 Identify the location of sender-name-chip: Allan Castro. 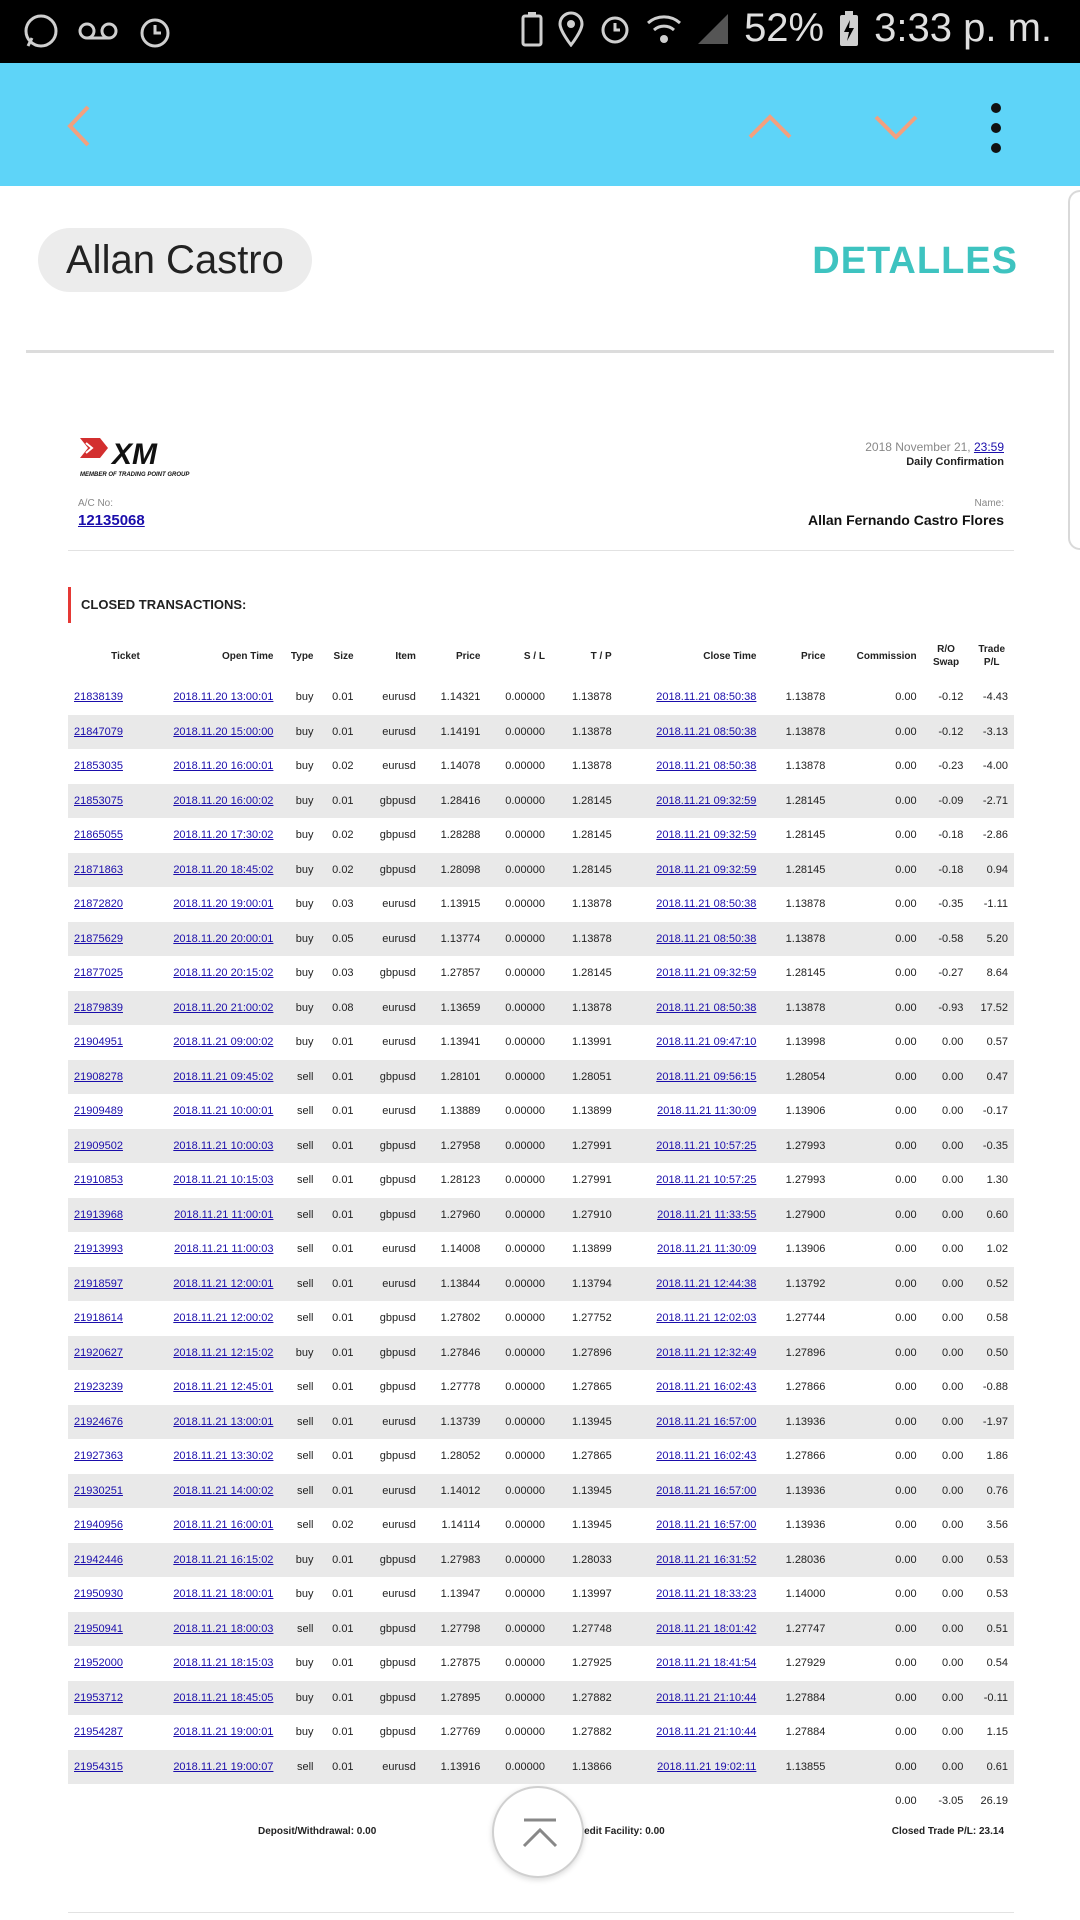
(175, 260).